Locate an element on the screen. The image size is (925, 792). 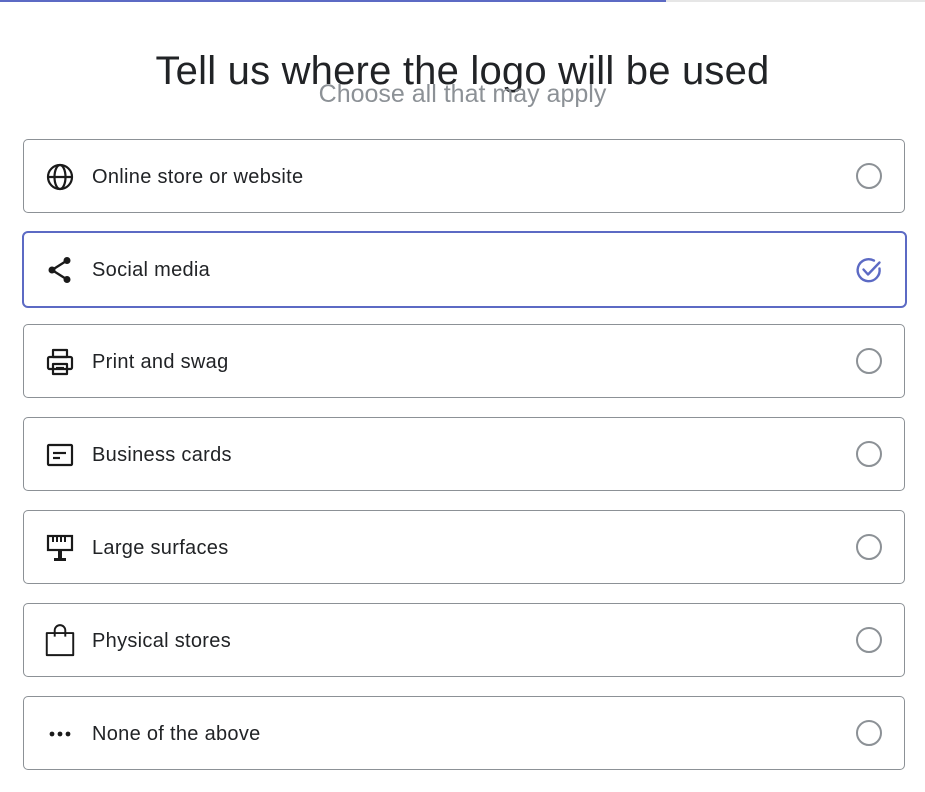
business-card-icon is located at coordinates (60, 455).